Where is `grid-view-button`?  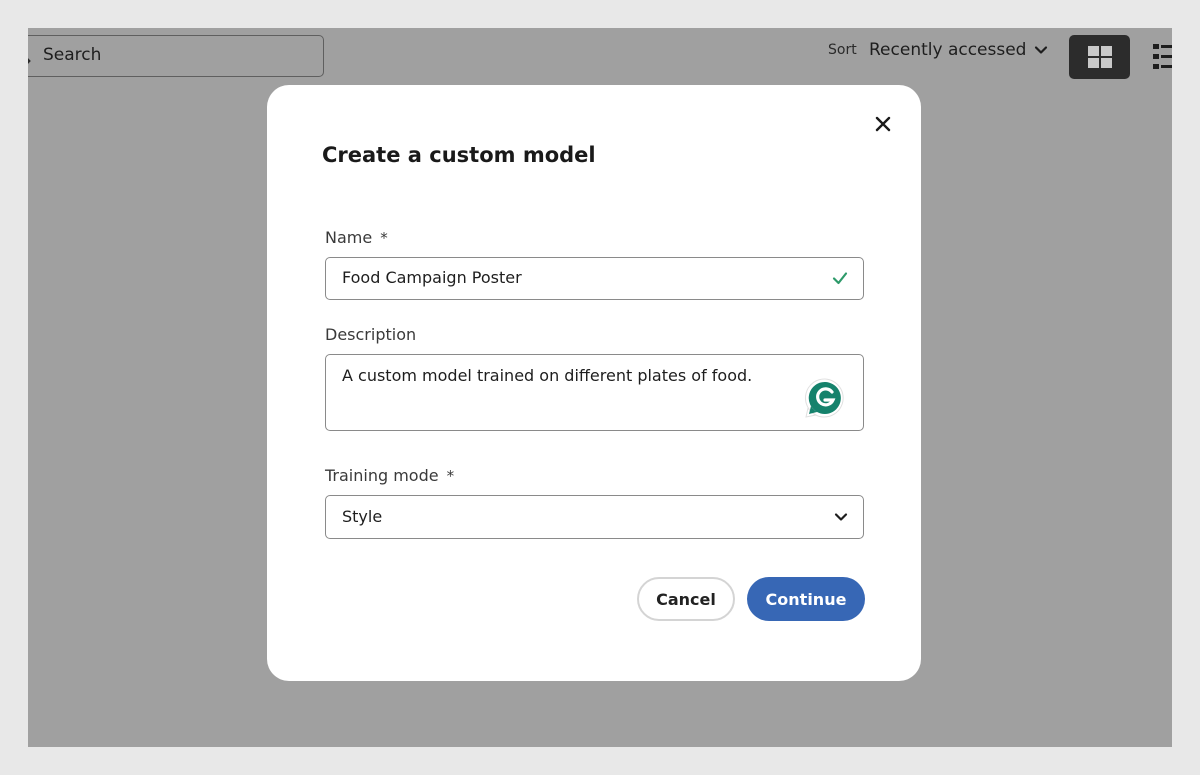
grid-view-button is located at coordinates (1099, 57).